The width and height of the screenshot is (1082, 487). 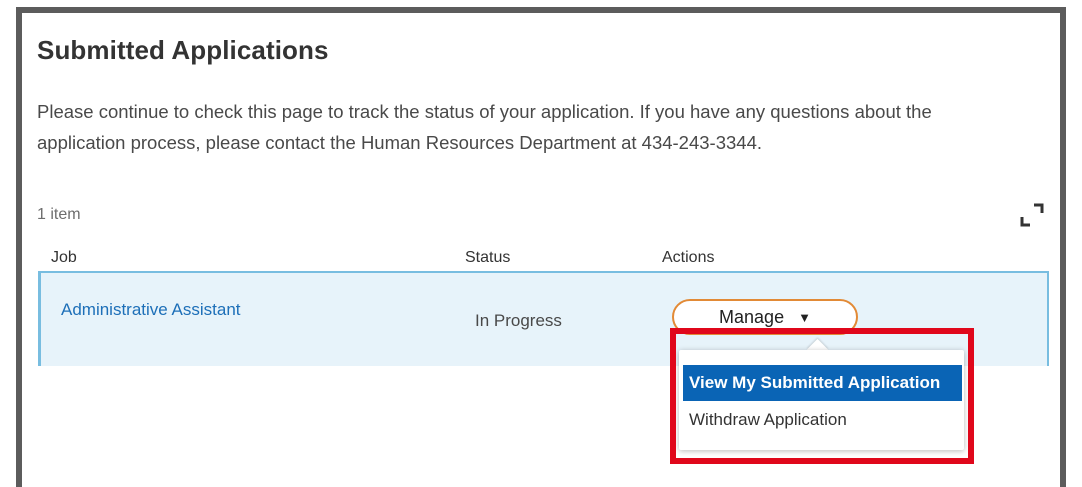 I want to click on caret-down-icon: ▼, so click(x=804, y=317).